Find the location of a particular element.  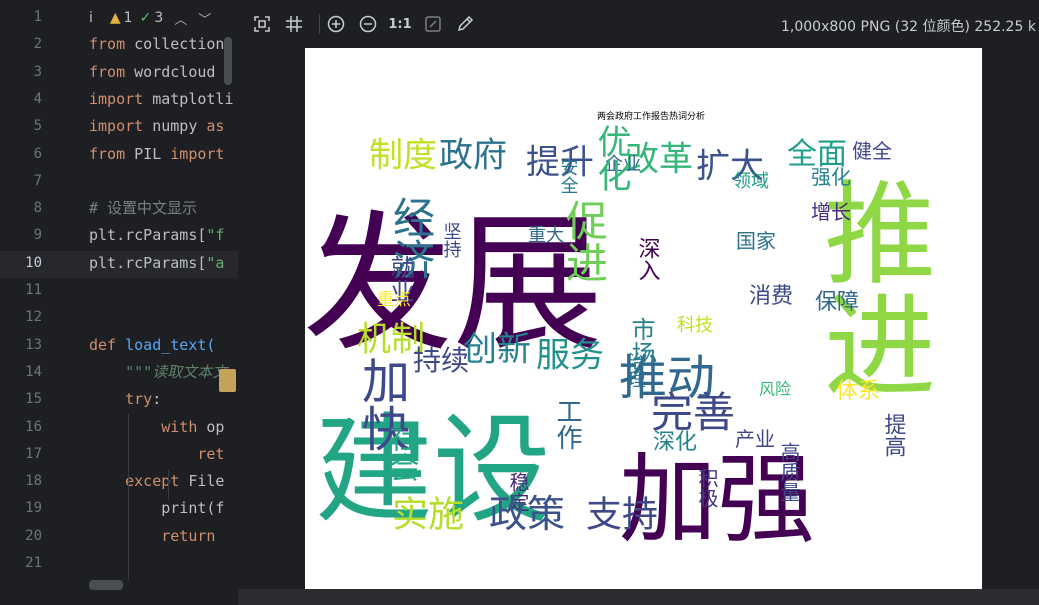

zoom-in-icon is located at coordinates (336, 24).